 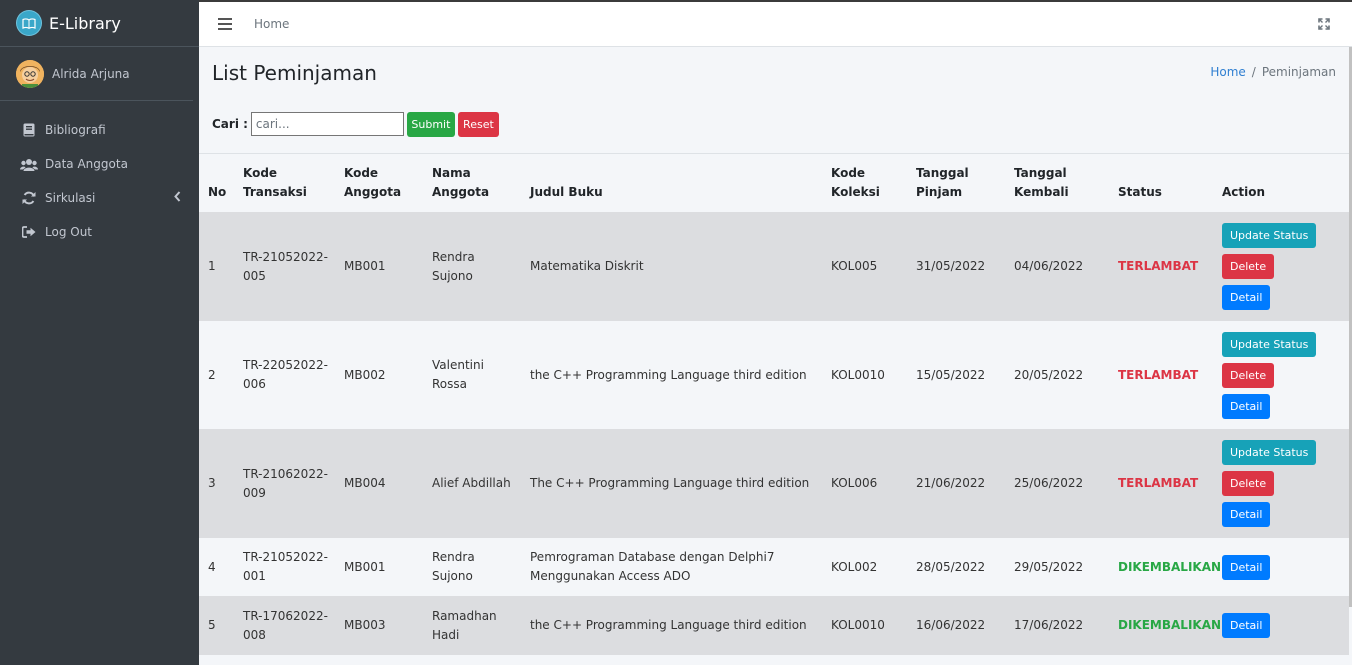 I want to click on cell-no: 2, so click(x=221, y=375).